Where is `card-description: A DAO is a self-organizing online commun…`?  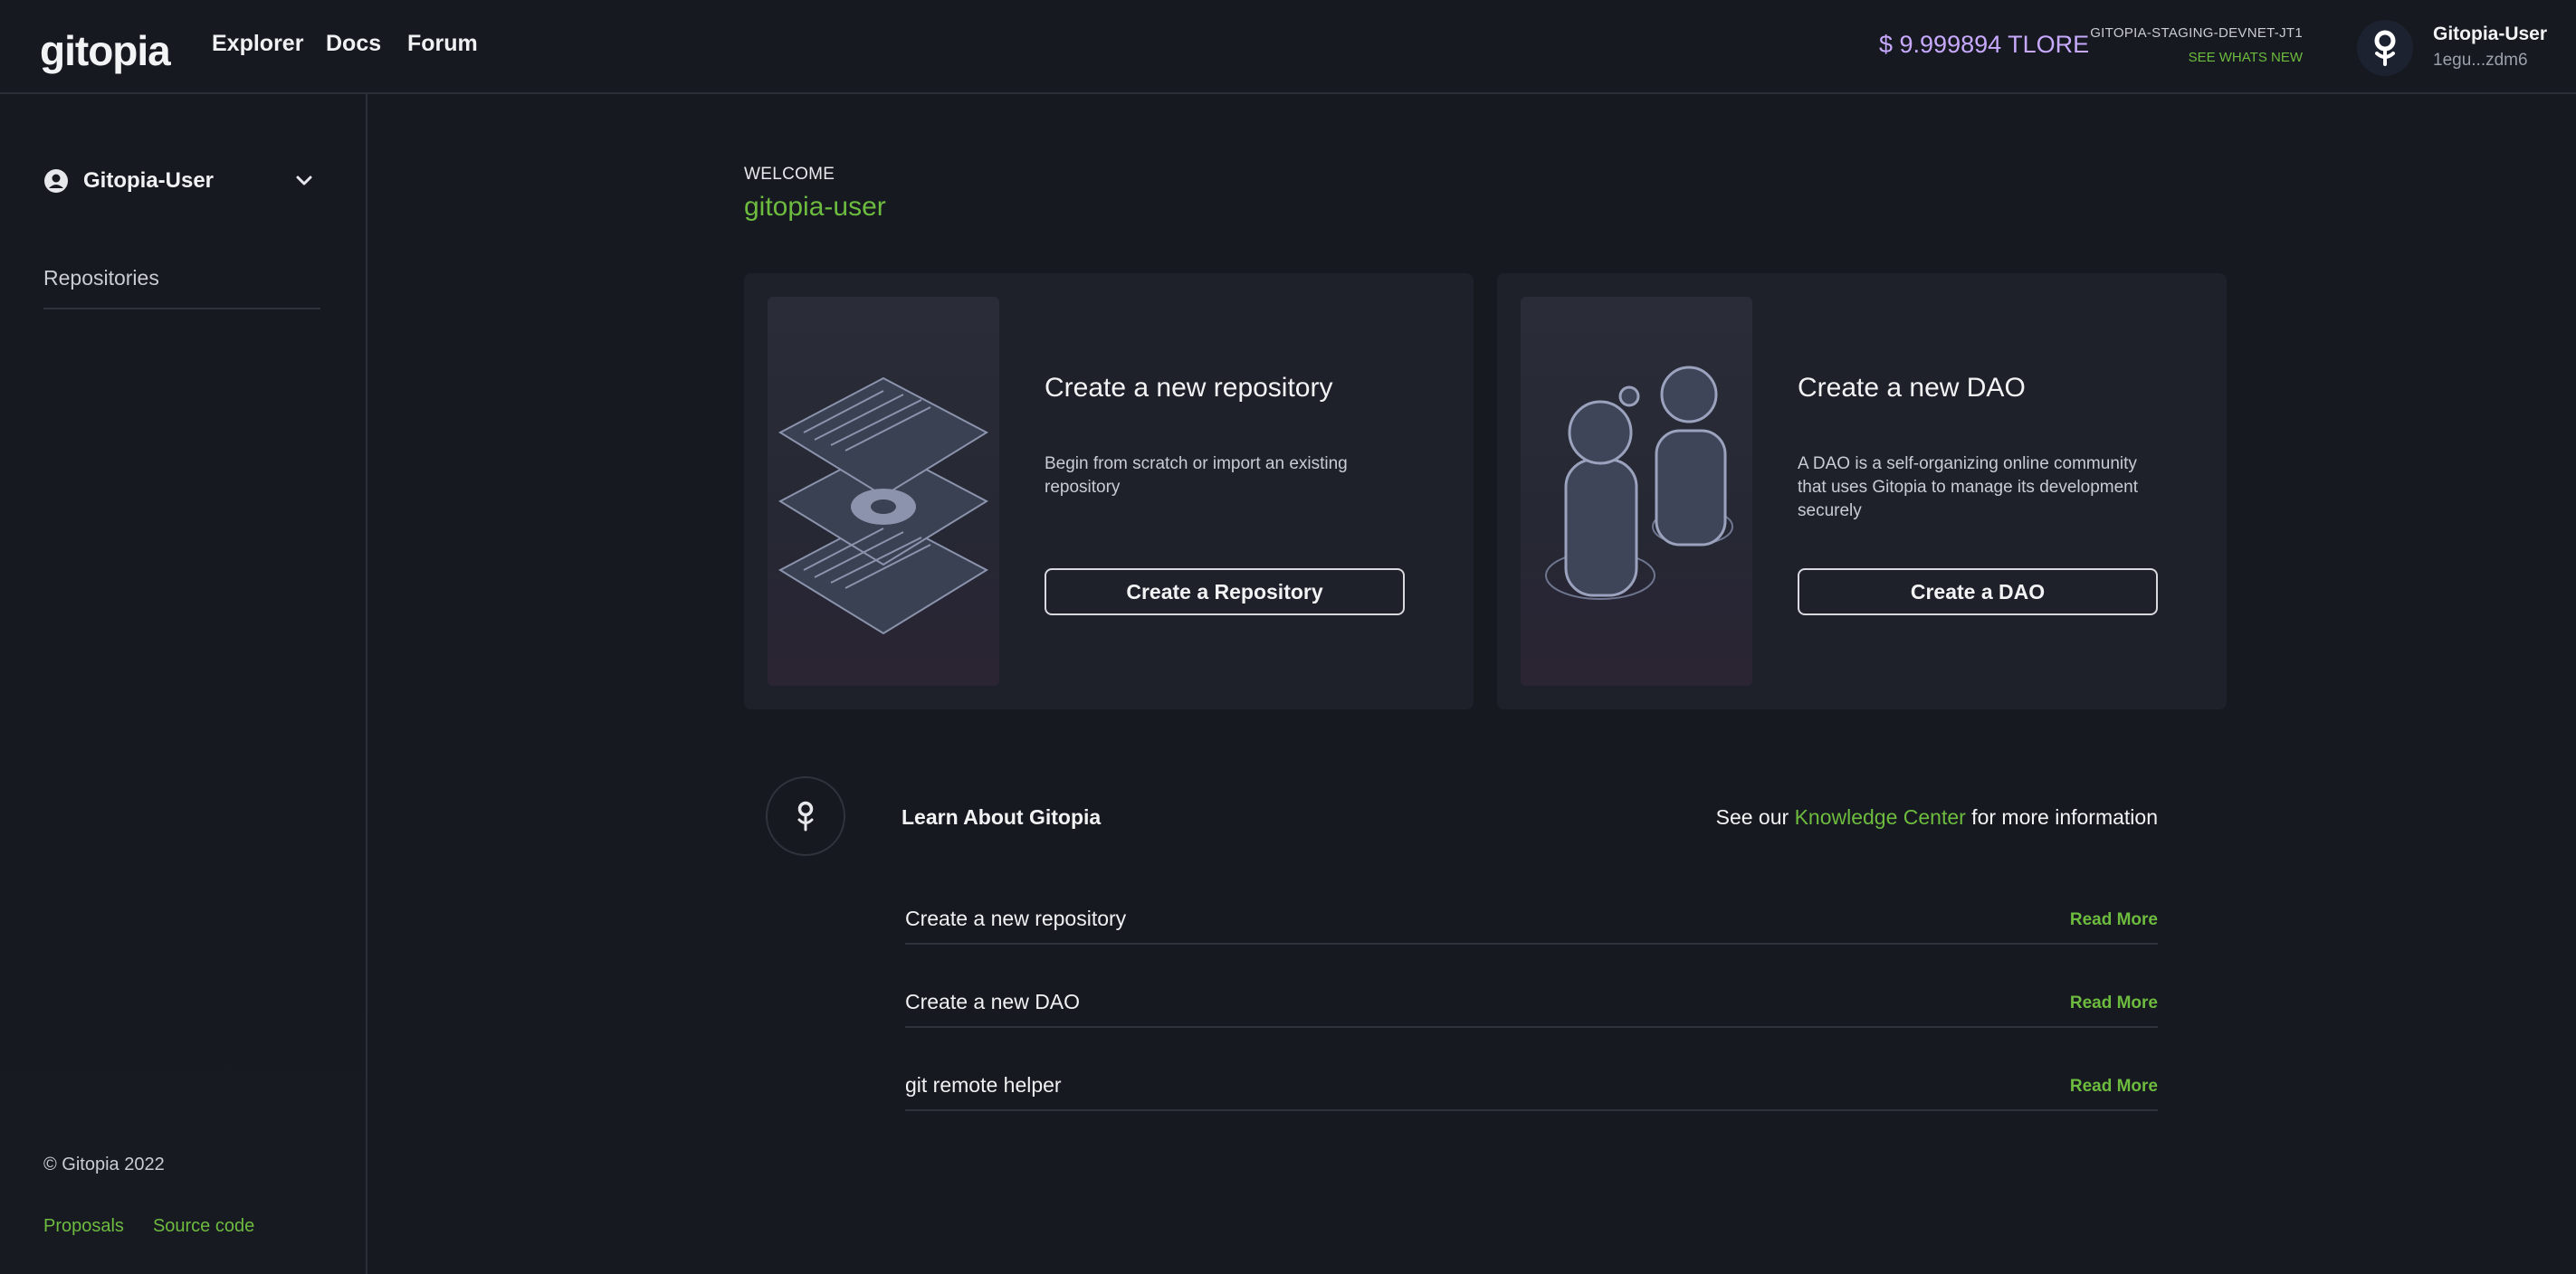
card-description: A DAO is a self-organizing online commun… is located at coordinates (1969, 487).